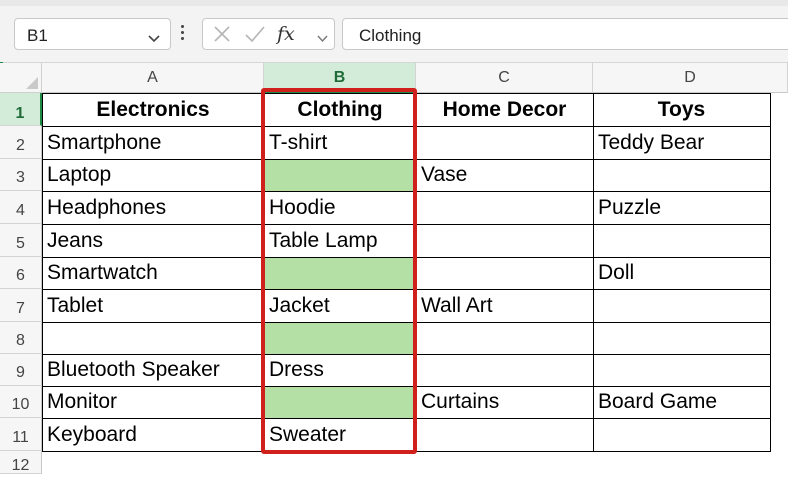  Describe the element at coordinates (222, 36) in the screenshot. I see `cancel-icon` at that location.